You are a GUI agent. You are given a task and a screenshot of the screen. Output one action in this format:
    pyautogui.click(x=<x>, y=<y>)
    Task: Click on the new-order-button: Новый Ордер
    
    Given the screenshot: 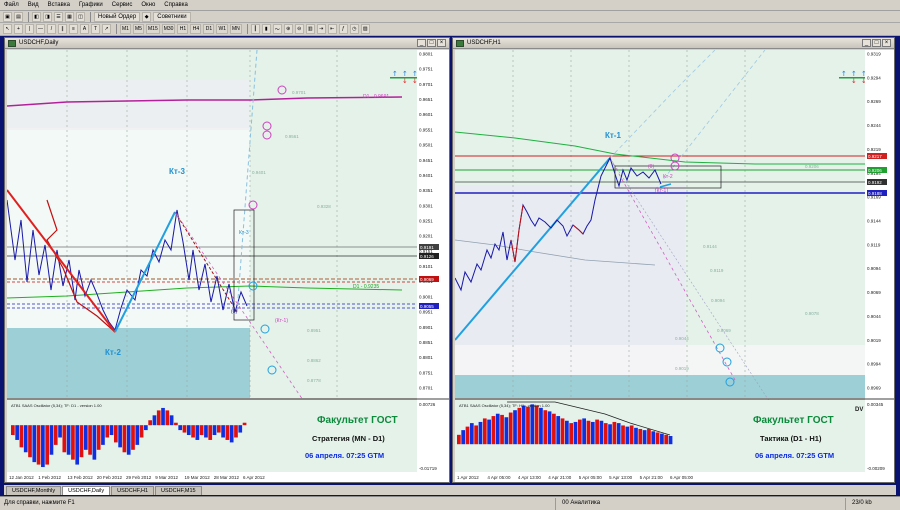 What is the action you would take?
    pyautogui.click(x=117, y=16)
    